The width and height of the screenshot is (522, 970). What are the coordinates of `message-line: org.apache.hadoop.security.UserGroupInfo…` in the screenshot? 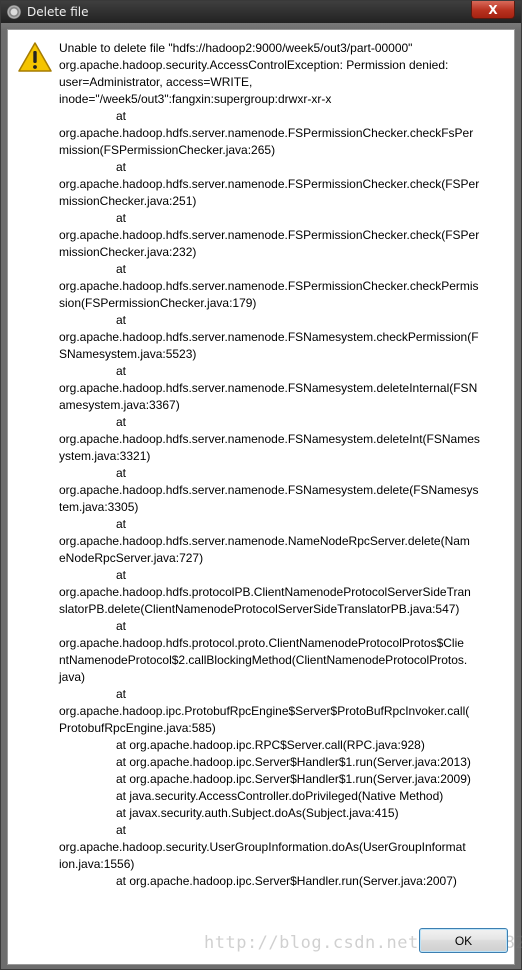 It's located at (262, 847).